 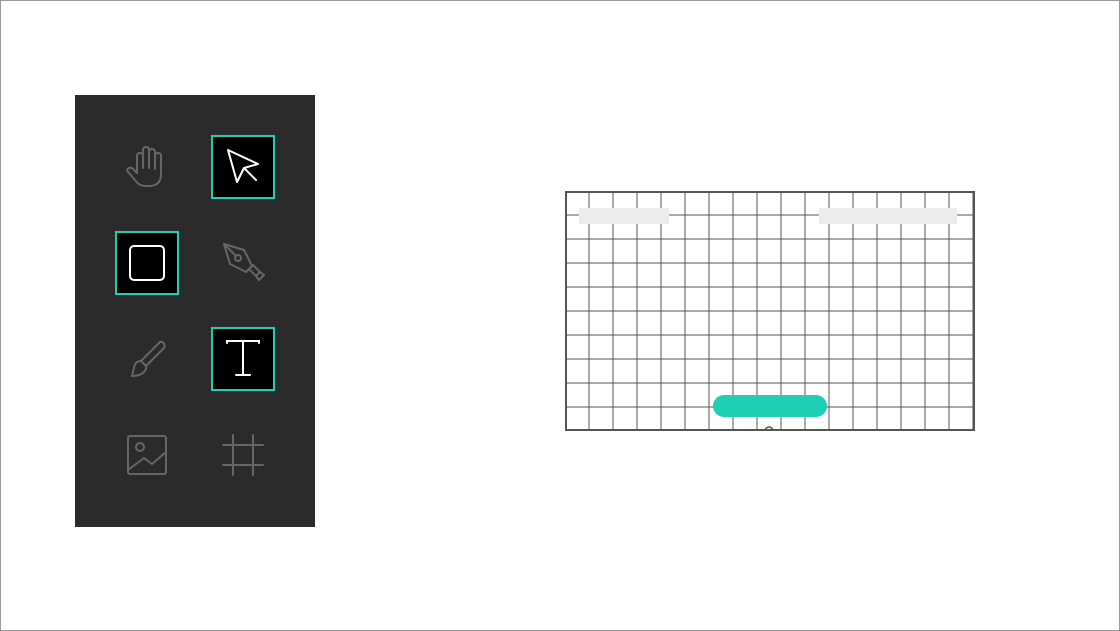 I want to click on pen-tool-button, so click(x=243, y=263).